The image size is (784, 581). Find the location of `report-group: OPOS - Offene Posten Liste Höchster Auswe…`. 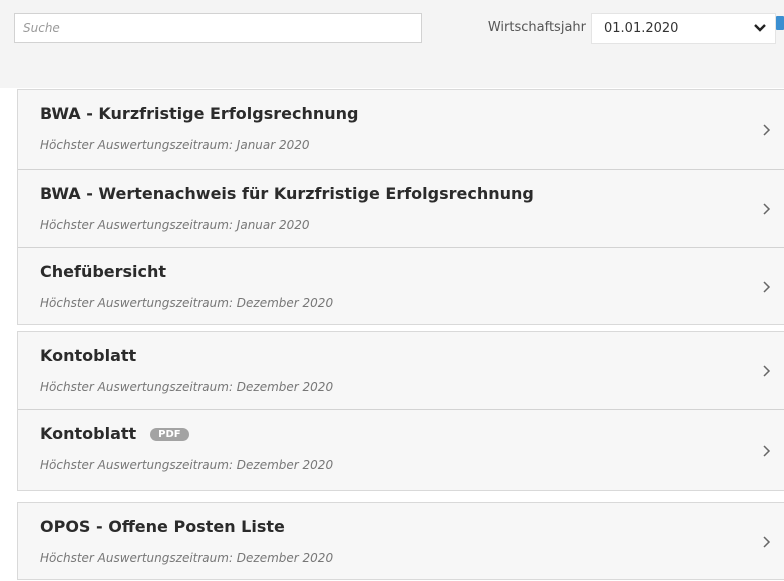

report-group: OPOS - Offene Posten Liste Höchster Auswe… is located at coordinates (400, 541).